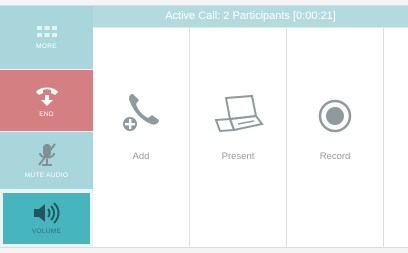  Describe the element at coordinates (46, 31) in the screenshot. I see `more-icon` at that location.